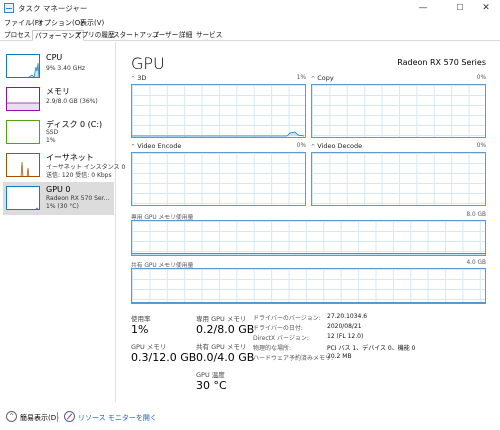 Image resolution: width=500 pixels, height=430 pixels. I want to click on graph-pct-copy: 0%, so click(481, 78).